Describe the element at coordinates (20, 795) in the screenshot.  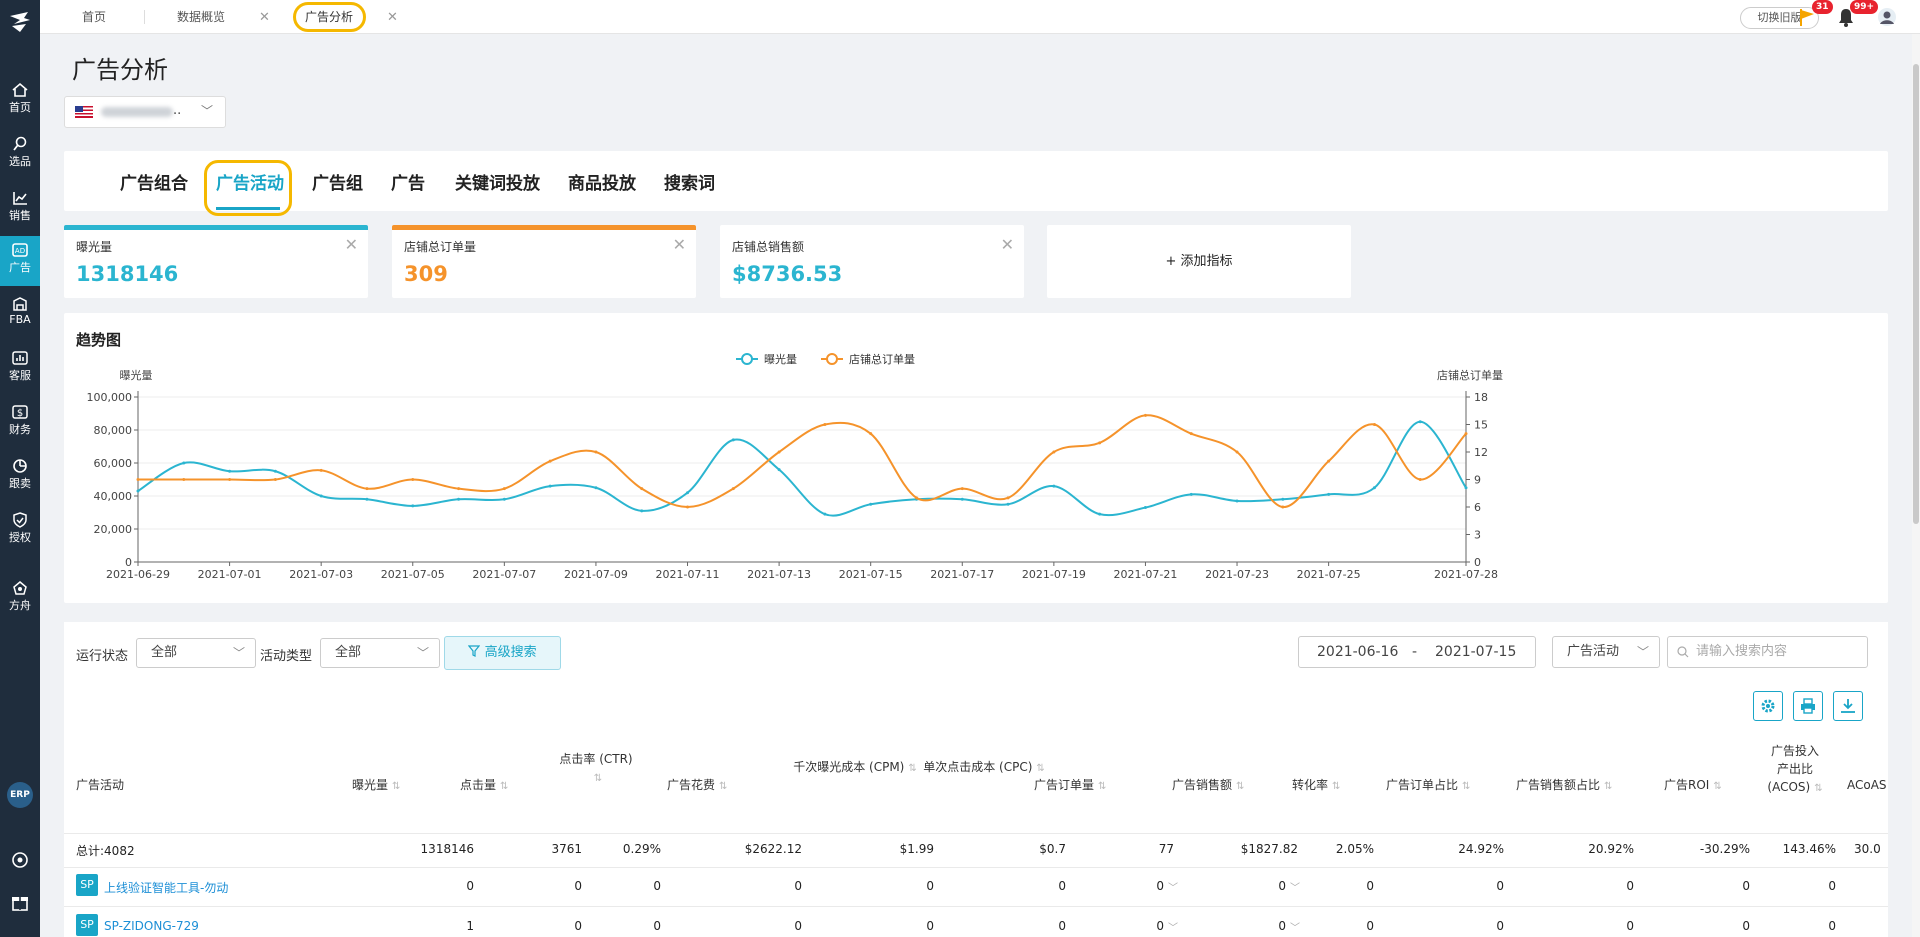
I see `erp-badge: ERP` at that location.